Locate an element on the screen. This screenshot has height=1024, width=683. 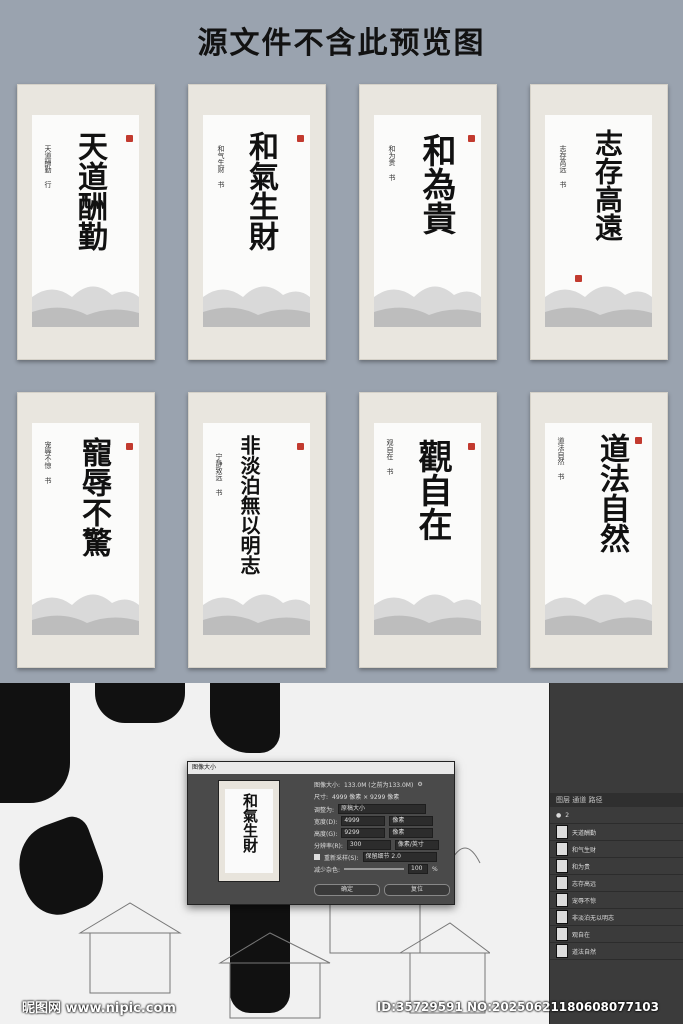
scroll-8: 道法自然 道法自然 书 is located at coordinates (599, 530).